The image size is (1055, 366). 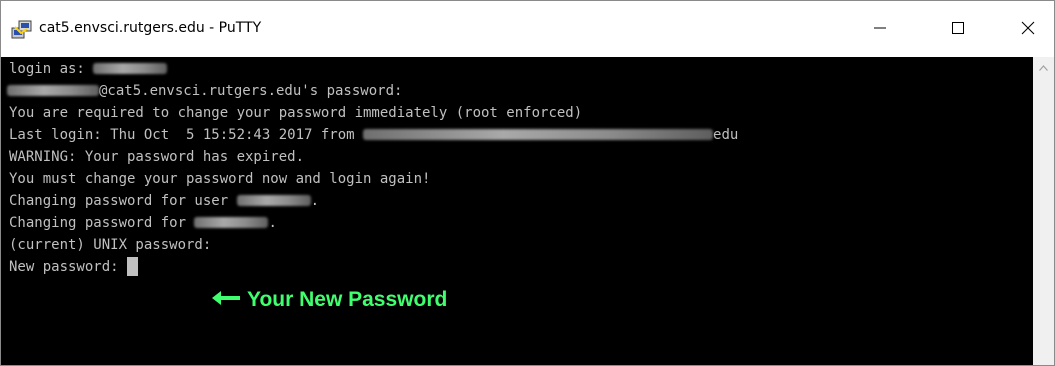 I want to click on last-login-text: Last login: Thu Oct 5 15:52:43 2017 from, so click(x=186, y=135).